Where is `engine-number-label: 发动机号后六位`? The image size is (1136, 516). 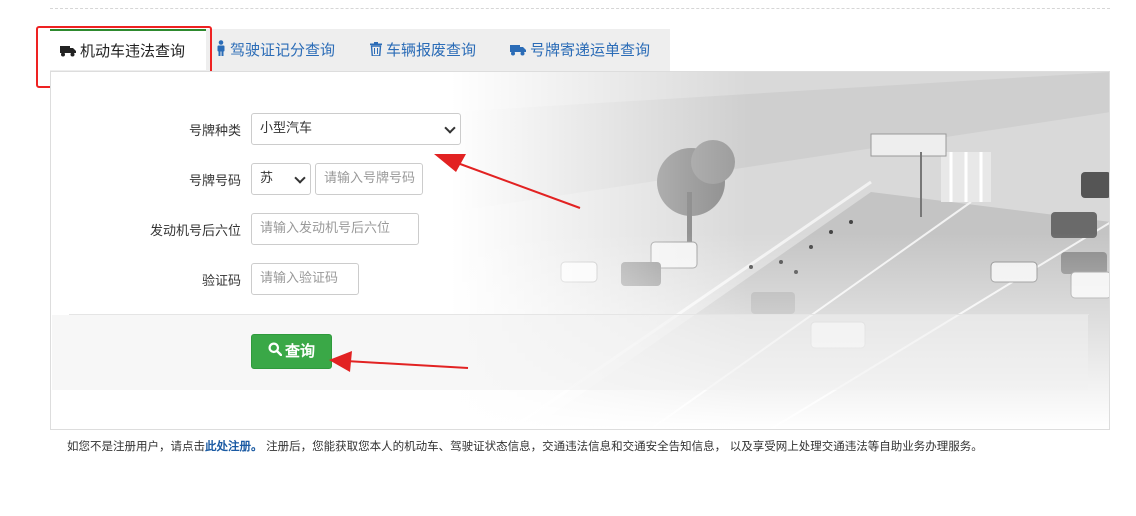
engine-number-label: 发动机号后六位 is located at coordinates (195, 231).